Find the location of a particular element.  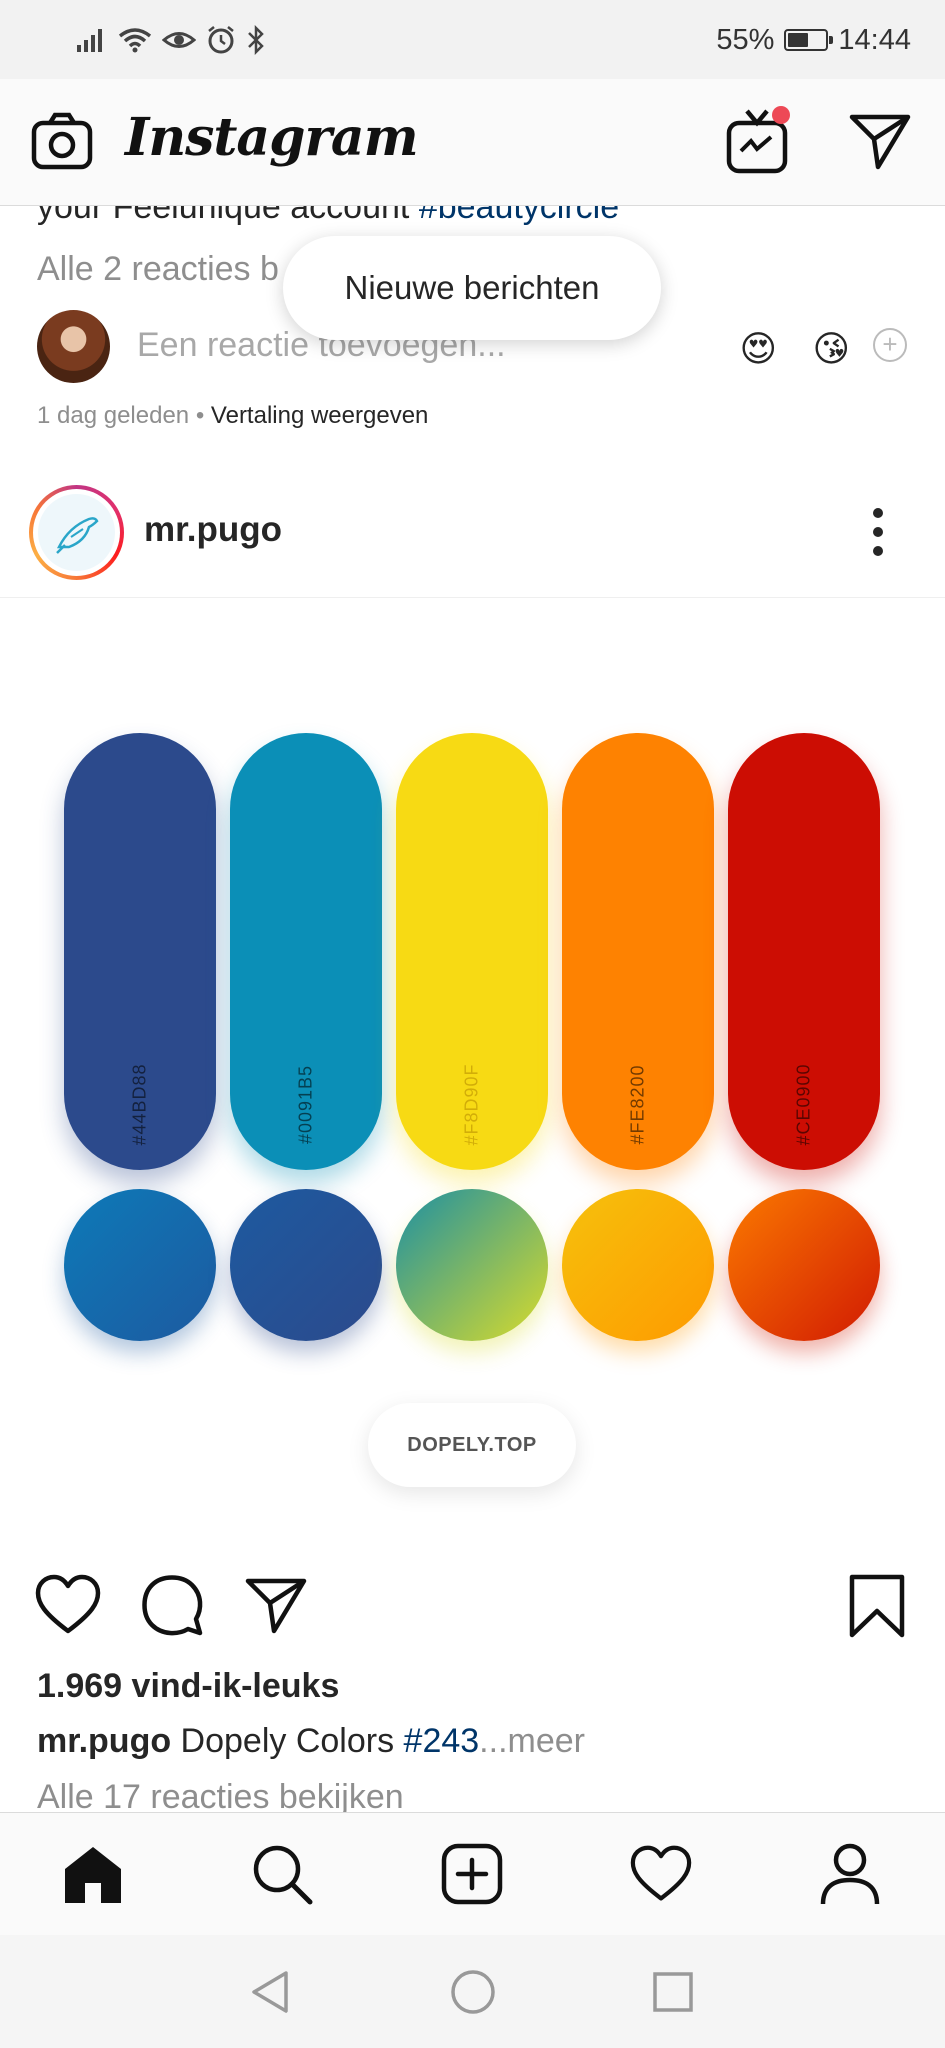

home-circle-icon is located at coordinates (473, 1992).